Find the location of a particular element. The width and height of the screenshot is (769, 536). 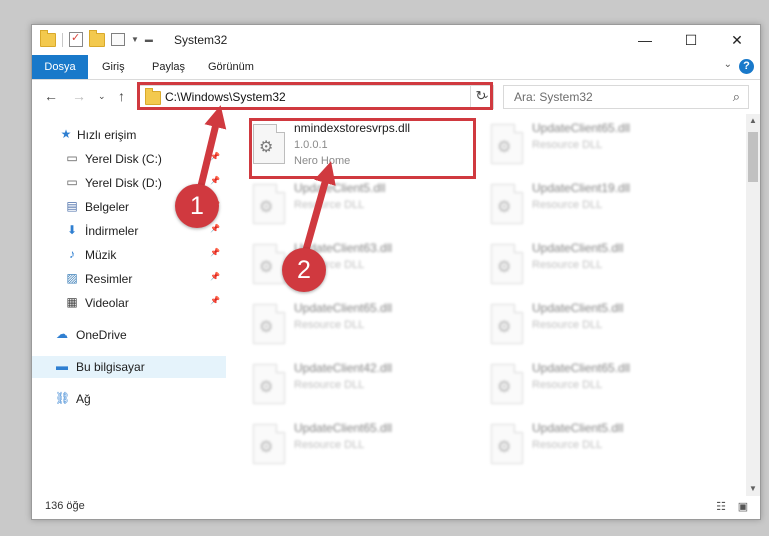

step-badge-2: 2 is located at coordinates (304, 270).